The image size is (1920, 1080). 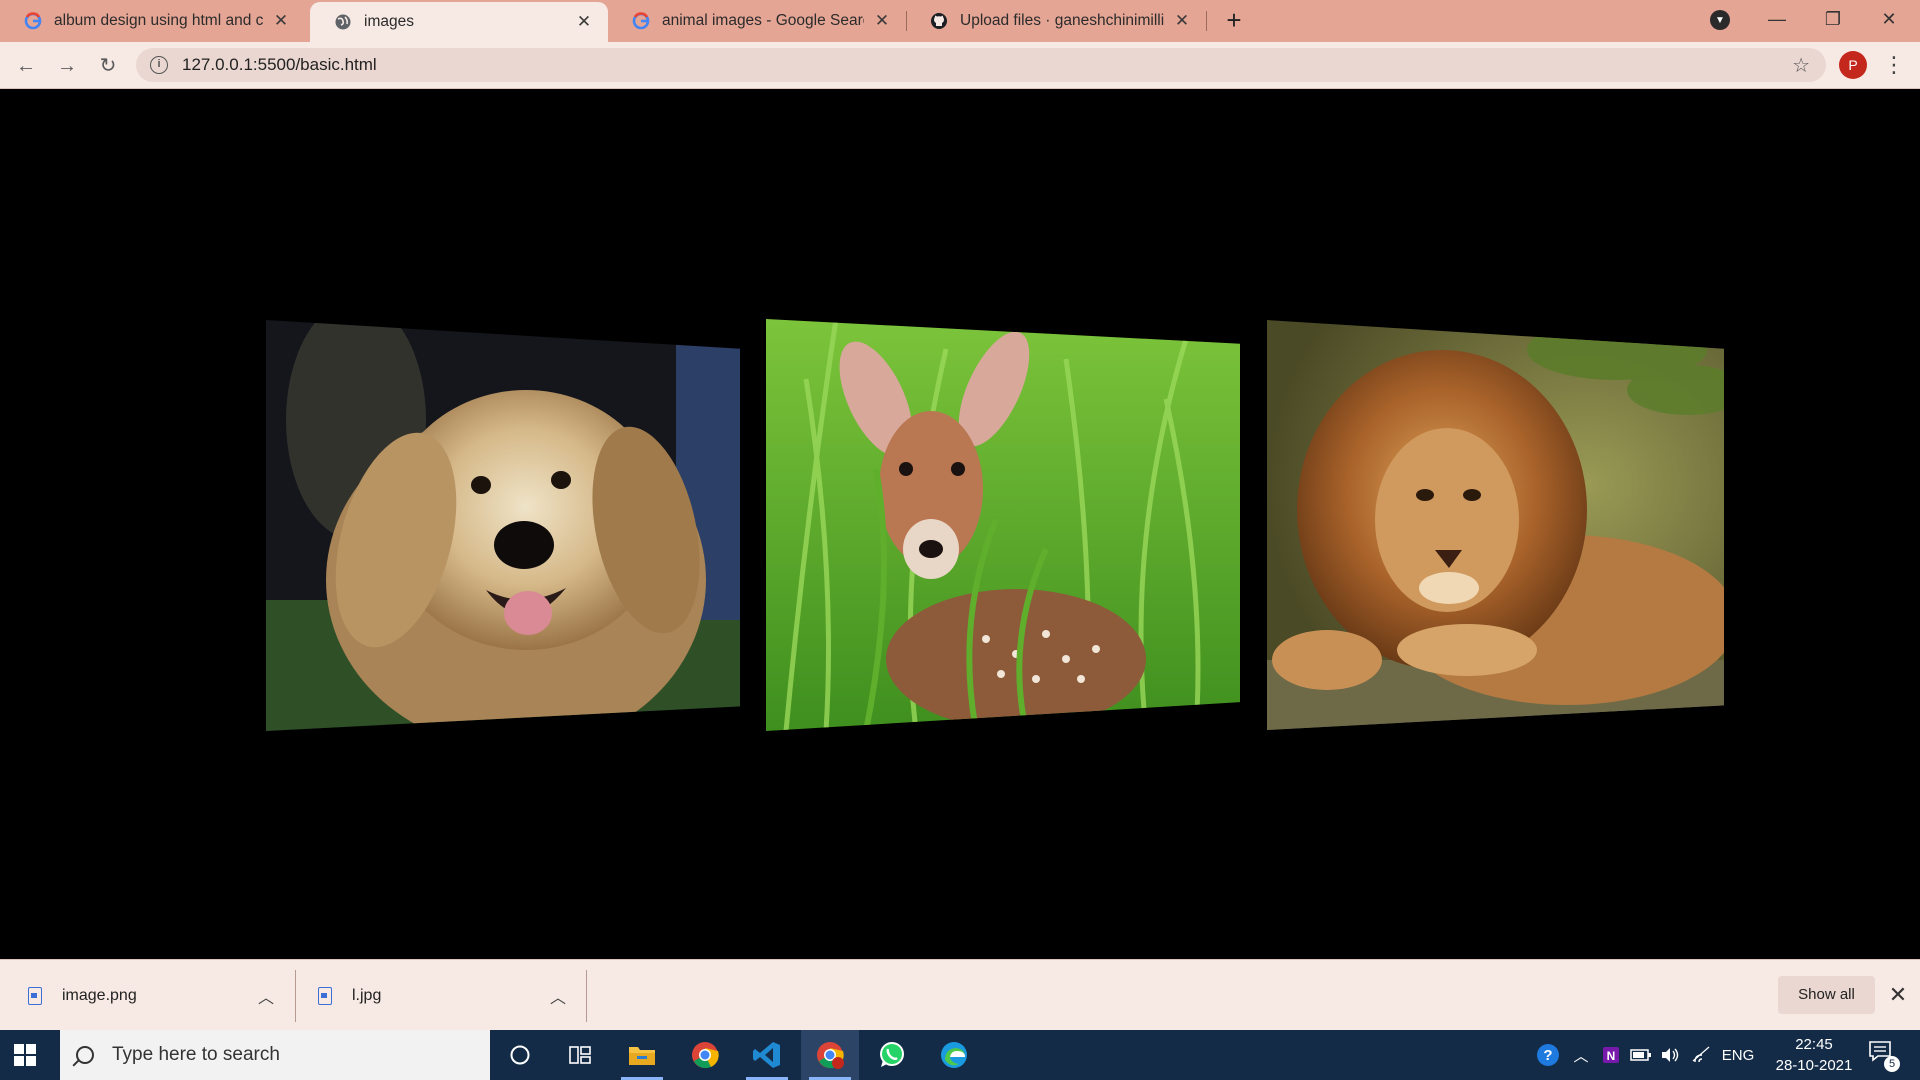 I want to click on show-all-button: Show all, so click(x=1826, y=995).